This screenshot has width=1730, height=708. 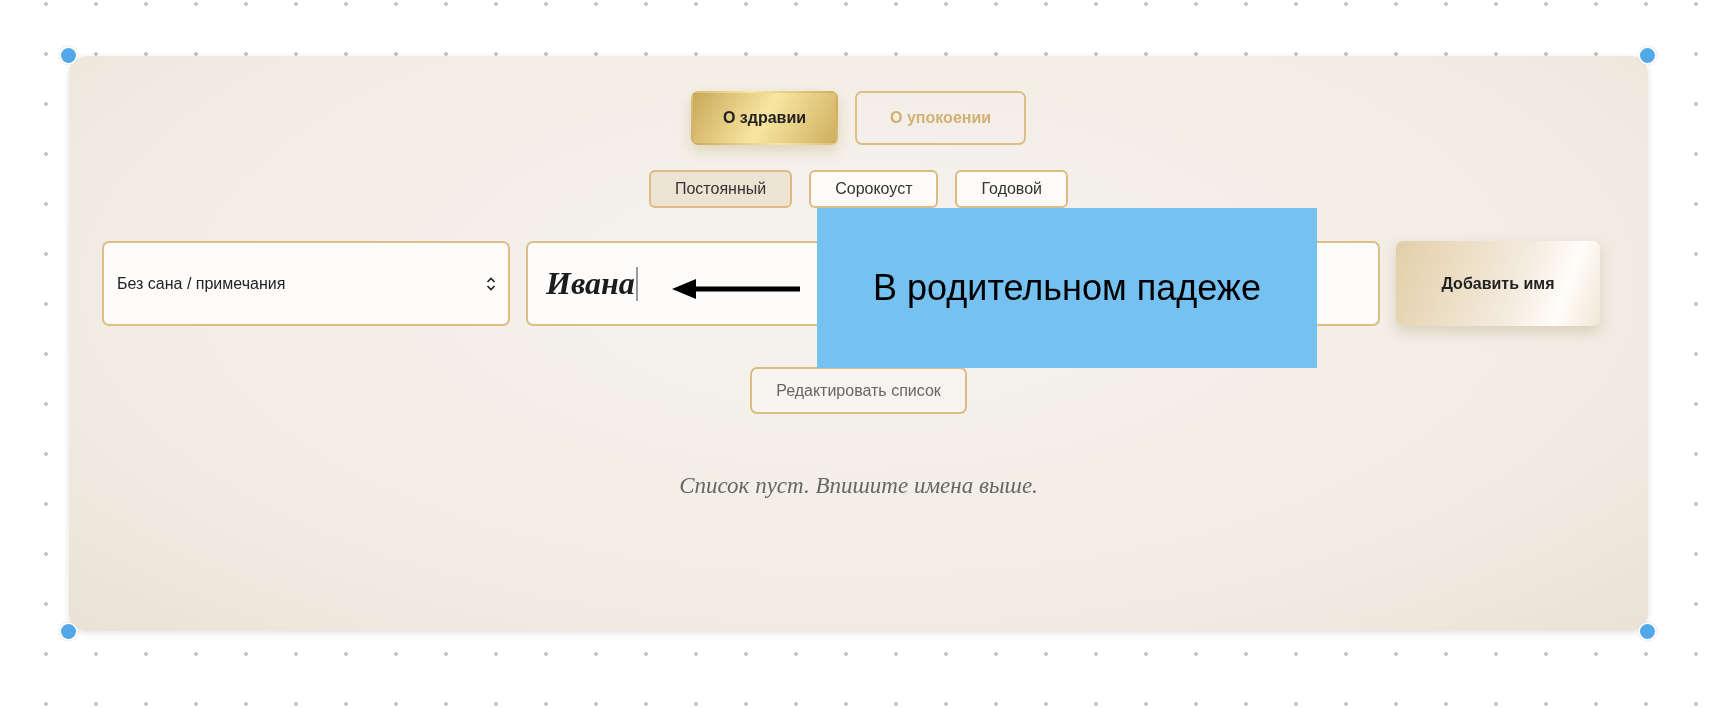 I want to click on add-name-button: Добавить имя, so click(x=1498, y=283).